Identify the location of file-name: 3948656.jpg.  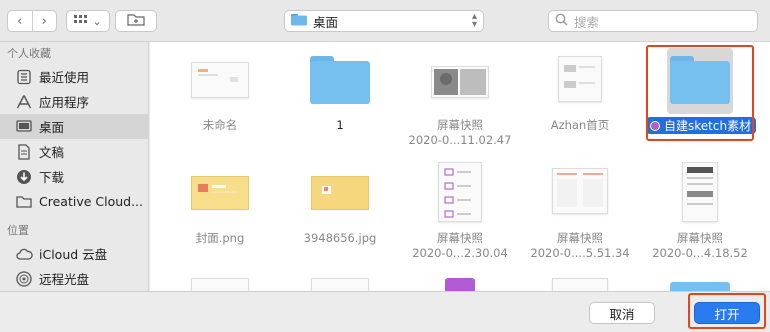
(340, 238).